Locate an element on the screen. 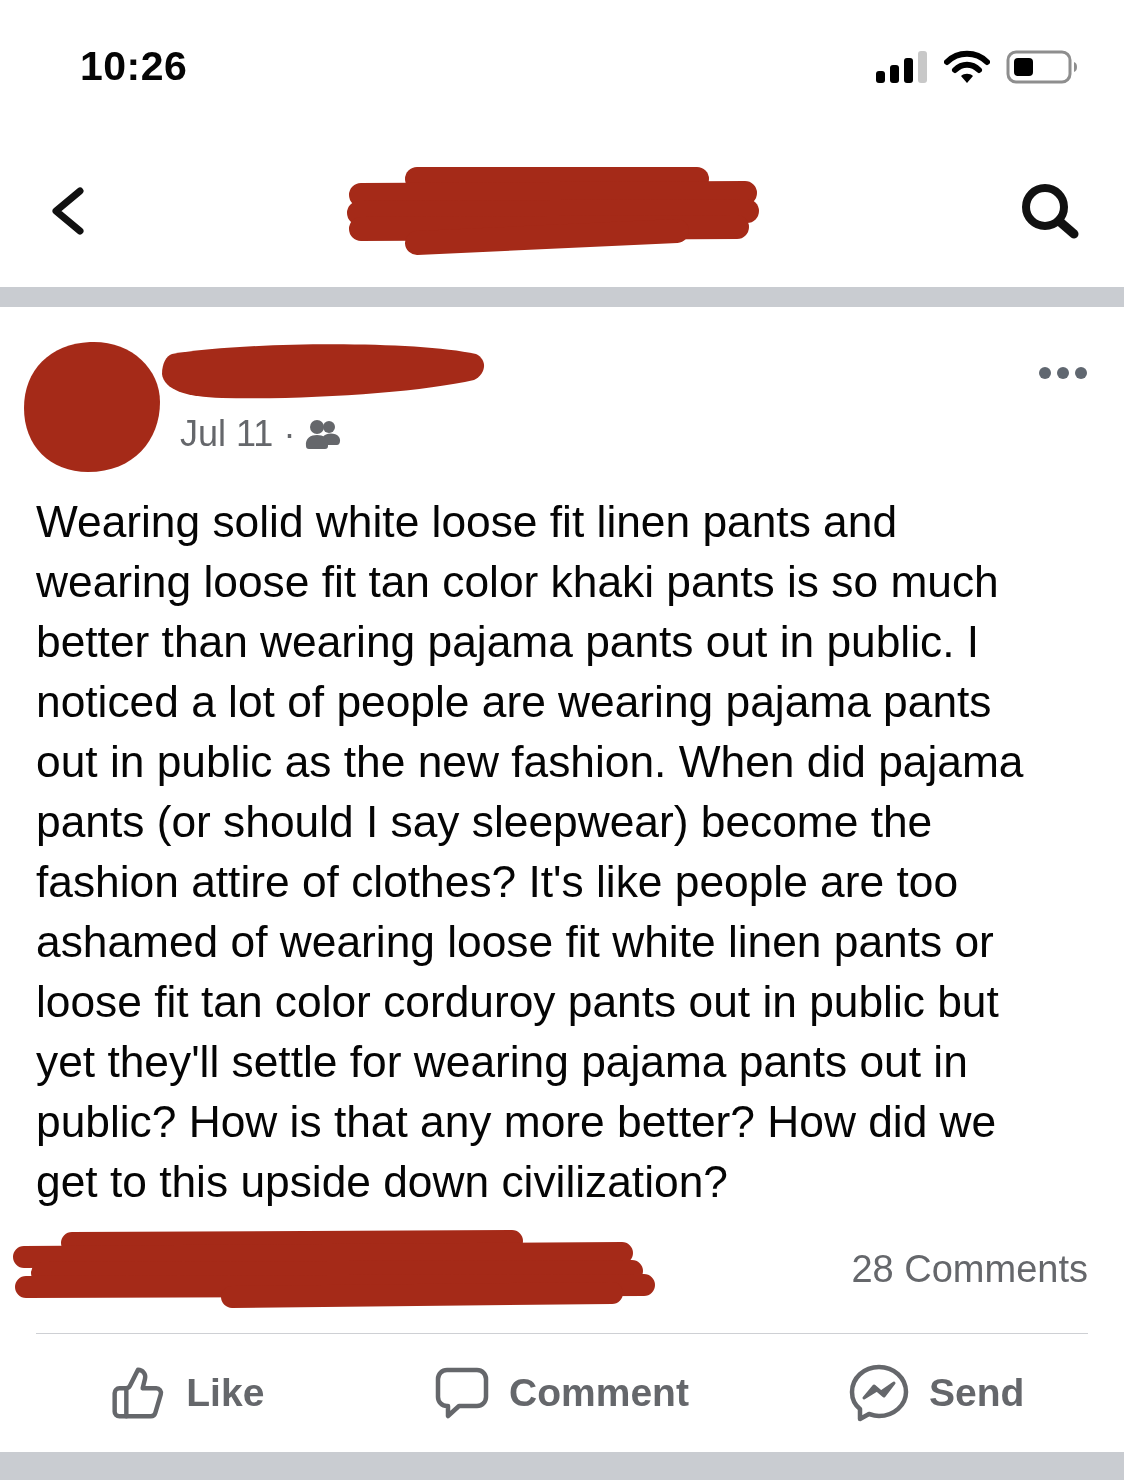 Image resolution: width=1124 pixels, height=1480 pixels. more-button is located at coordinates (1063, 373).